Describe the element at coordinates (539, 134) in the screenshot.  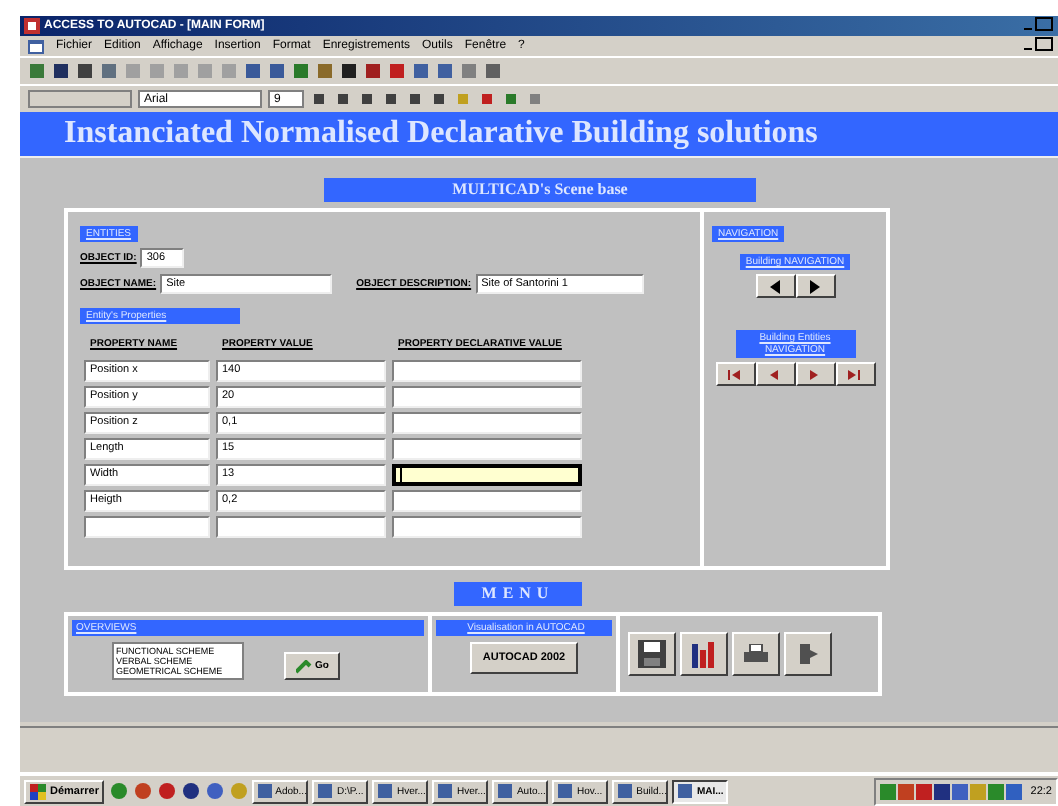
I see `banner-title: Instanciated Normalised Declarative Building solutions` at that location.